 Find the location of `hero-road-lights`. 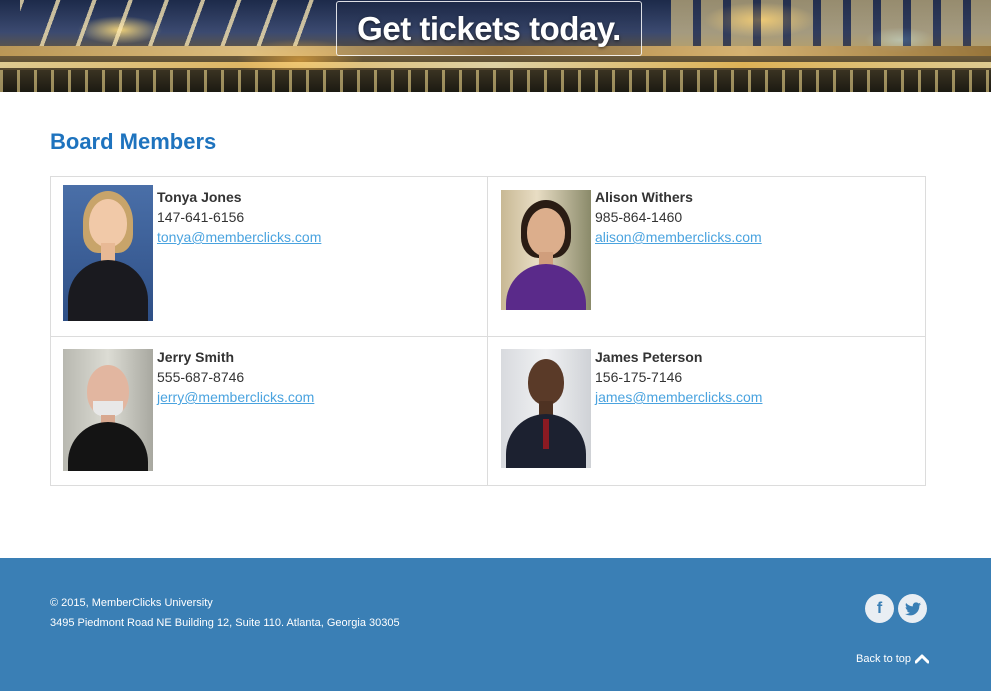

hero-road-lights is located at coordinates (495, 65).